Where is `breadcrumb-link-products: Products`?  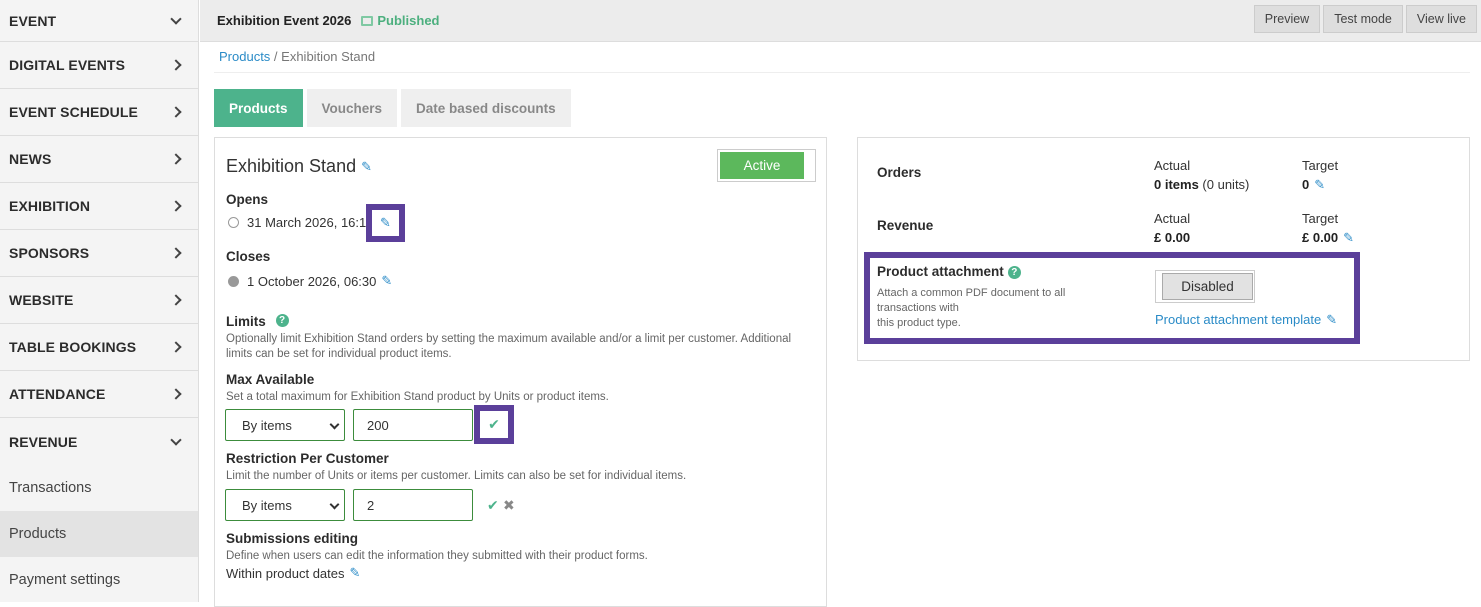 breadcrumb-link-products: Products is located at coordinates (244, 56).